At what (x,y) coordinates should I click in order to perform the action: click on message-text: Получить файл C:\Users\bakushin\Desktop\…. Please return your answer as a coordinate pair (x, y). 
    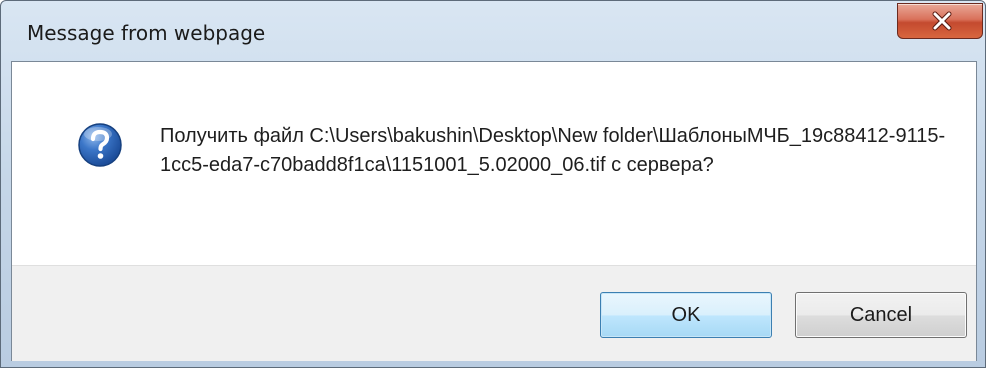
    Looking at the image, I should click on (553, 150).